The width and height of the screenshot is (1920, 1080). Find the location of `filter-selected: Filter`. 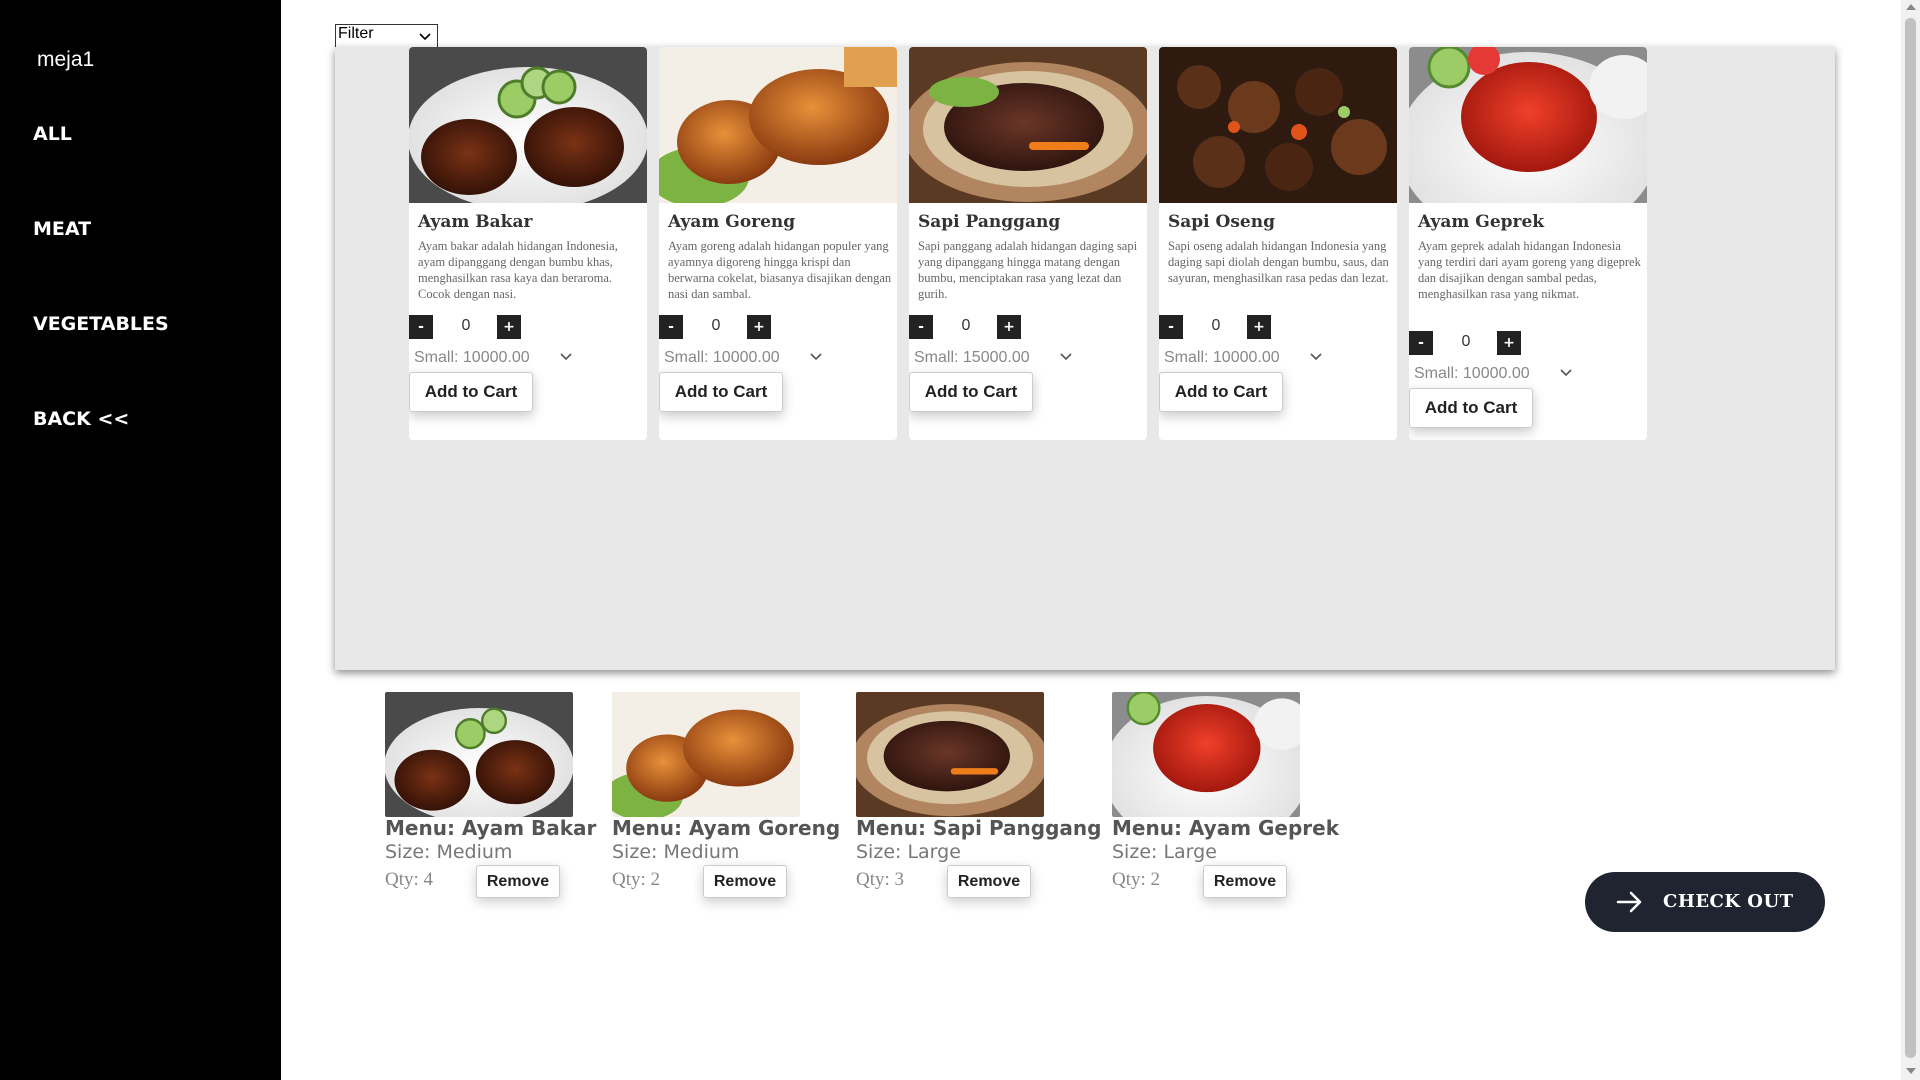

filter-selected: Filter is located at coordinates (356, 33).